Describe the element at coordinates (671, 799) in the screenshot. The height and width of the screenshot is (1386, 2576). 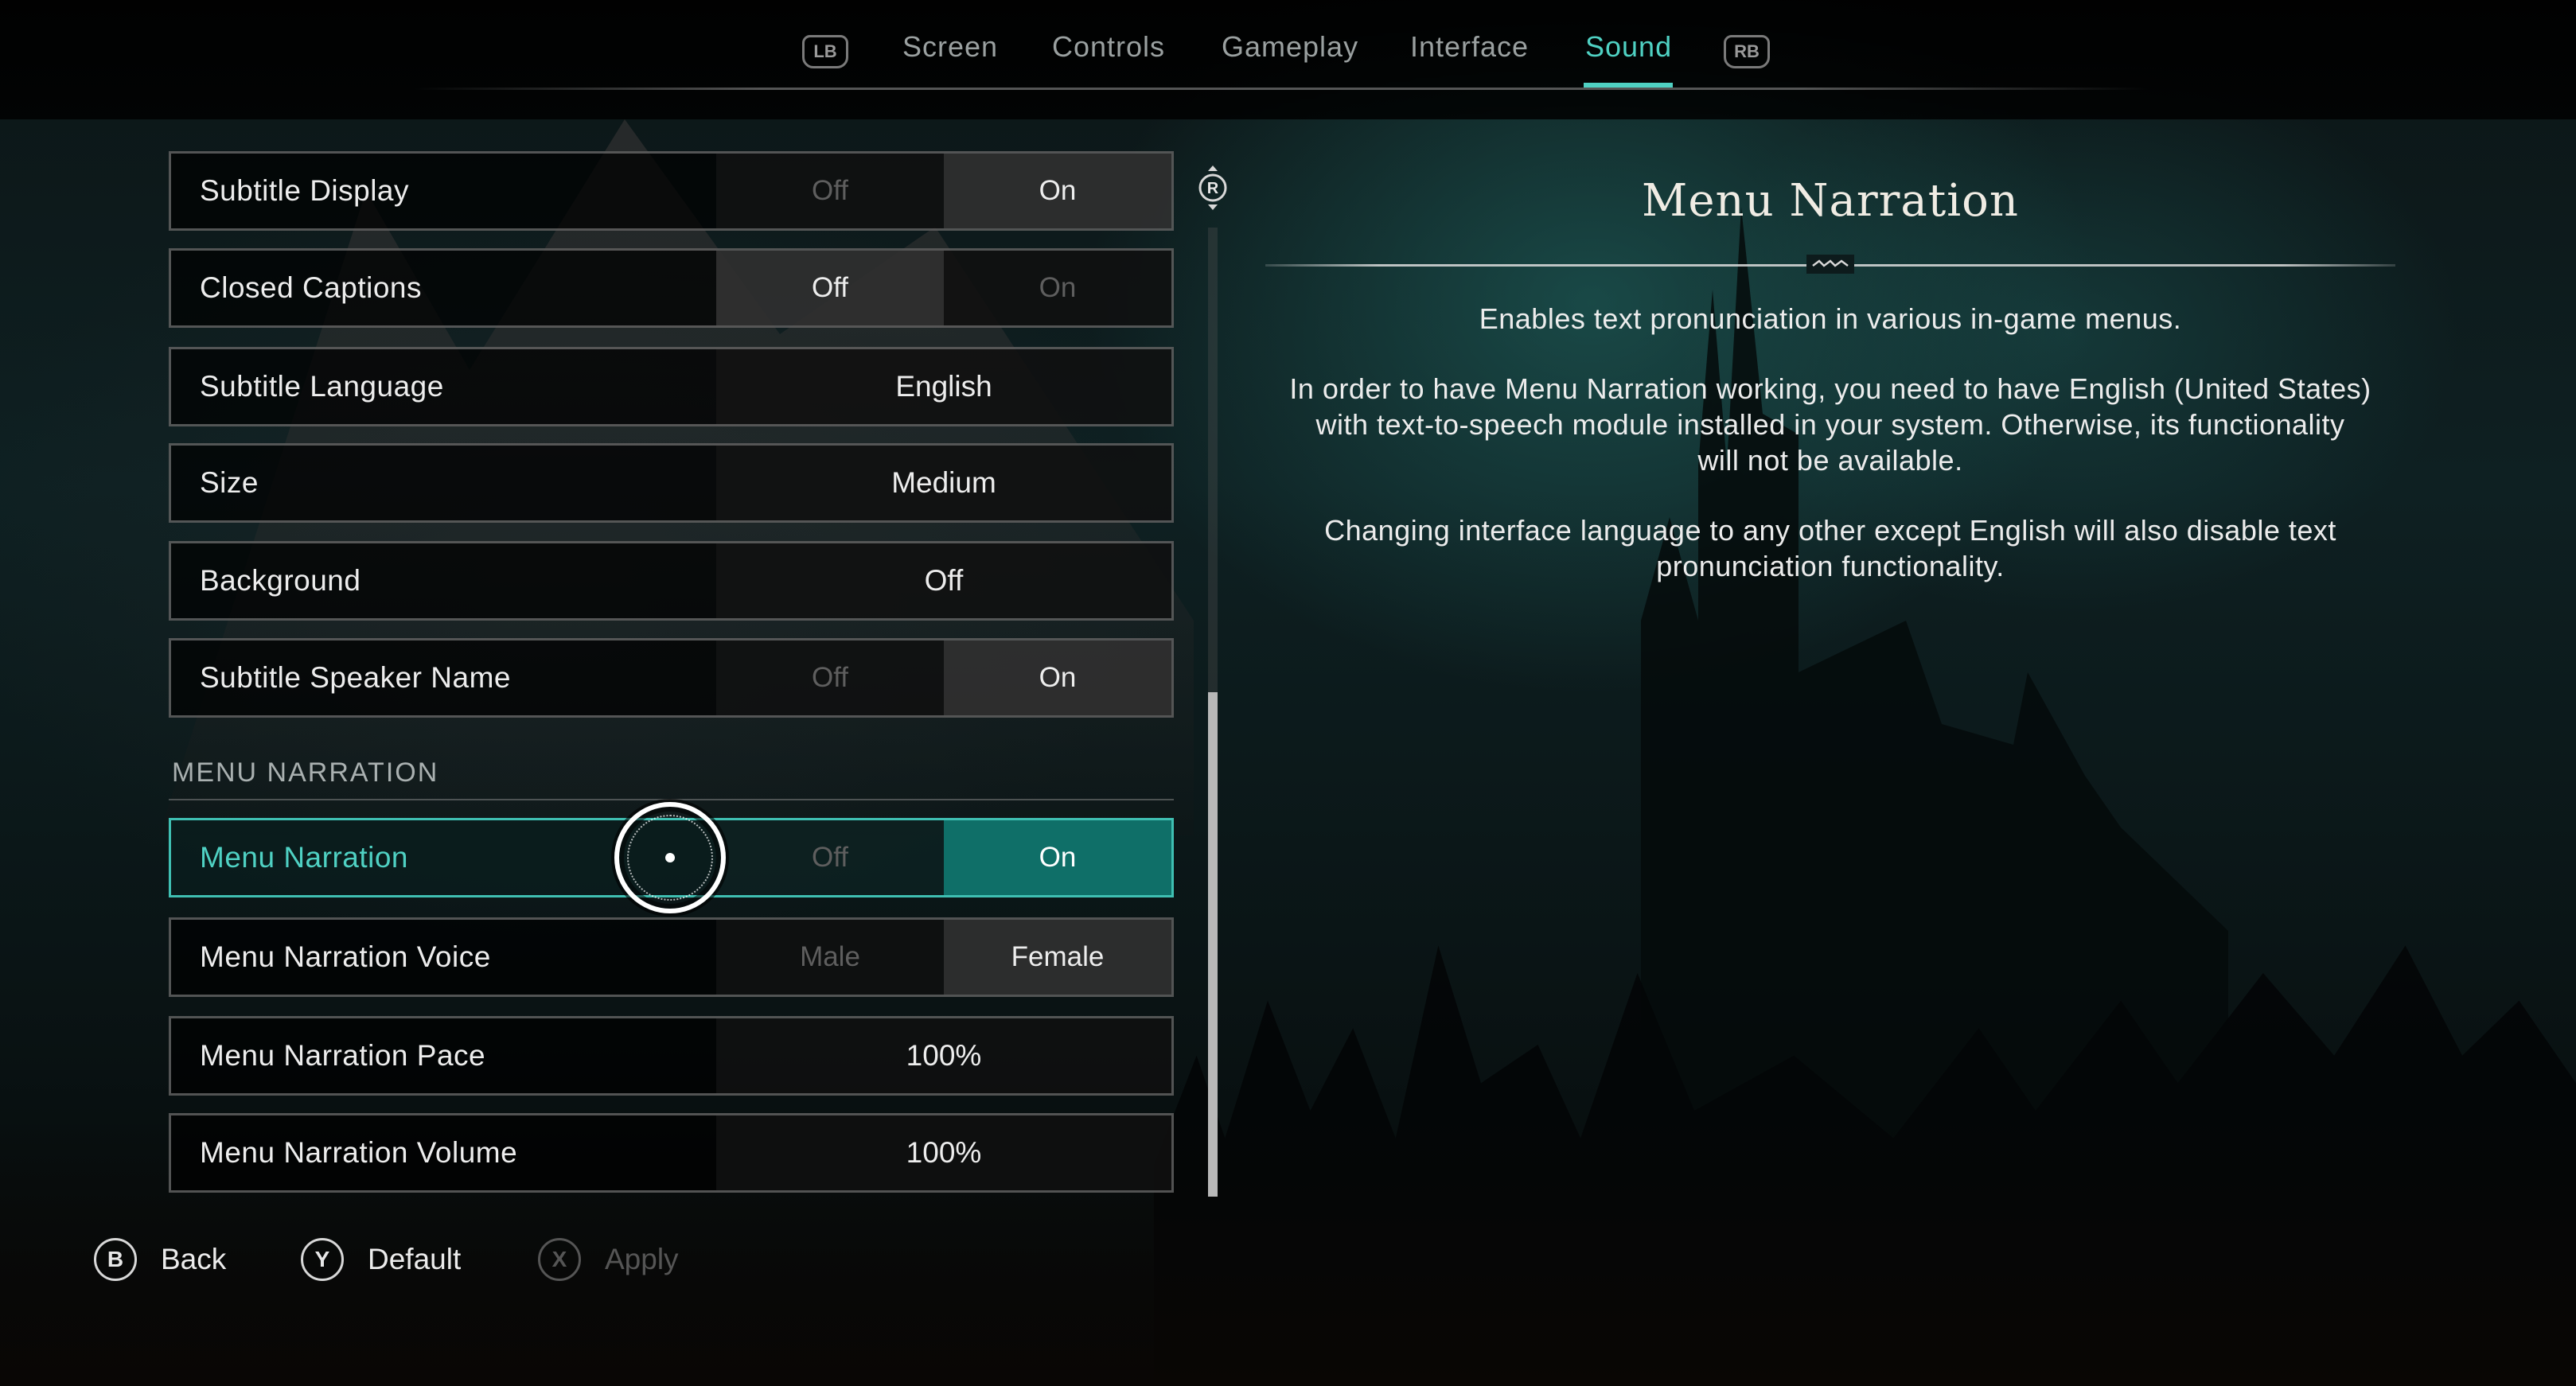
I see `section-divider` at that location.